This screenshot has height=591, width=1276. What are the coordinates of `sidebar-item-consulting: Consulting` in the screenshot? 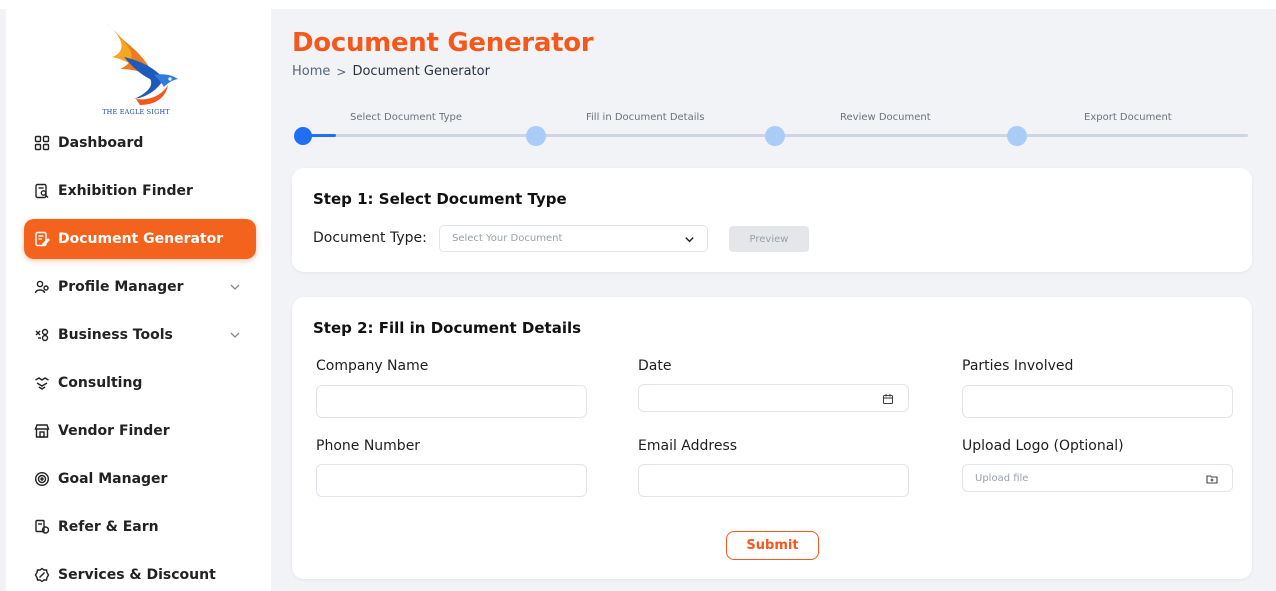 It's located at (140, 383).